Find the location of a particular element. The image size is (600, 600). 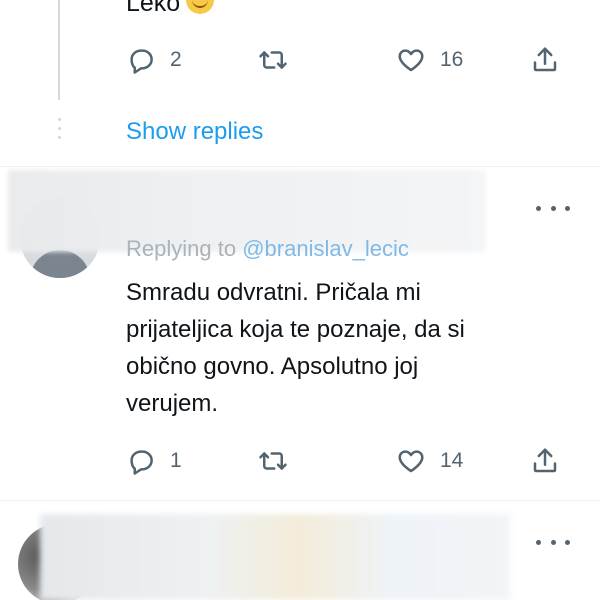

replying-to-handle: @branislav_lecic is located at coordinates (325, 248).